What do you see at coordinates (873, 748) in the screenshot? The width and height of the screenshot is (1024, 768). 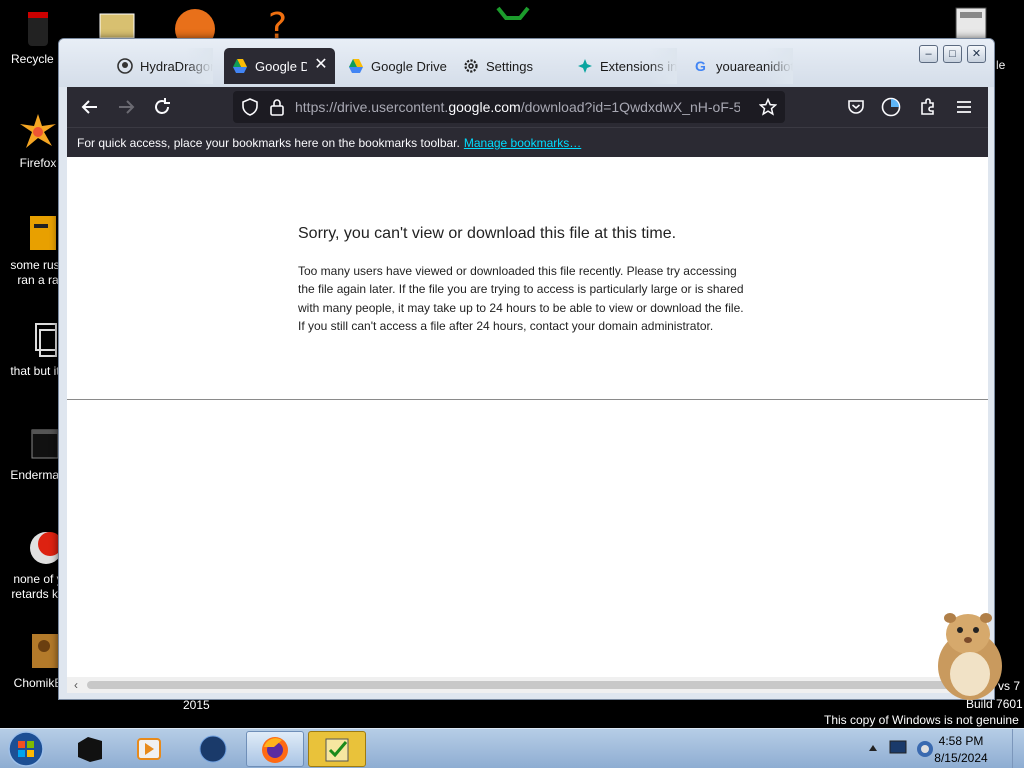 I see `show-hidden-icons-icon` at bounding box center [873, 748].